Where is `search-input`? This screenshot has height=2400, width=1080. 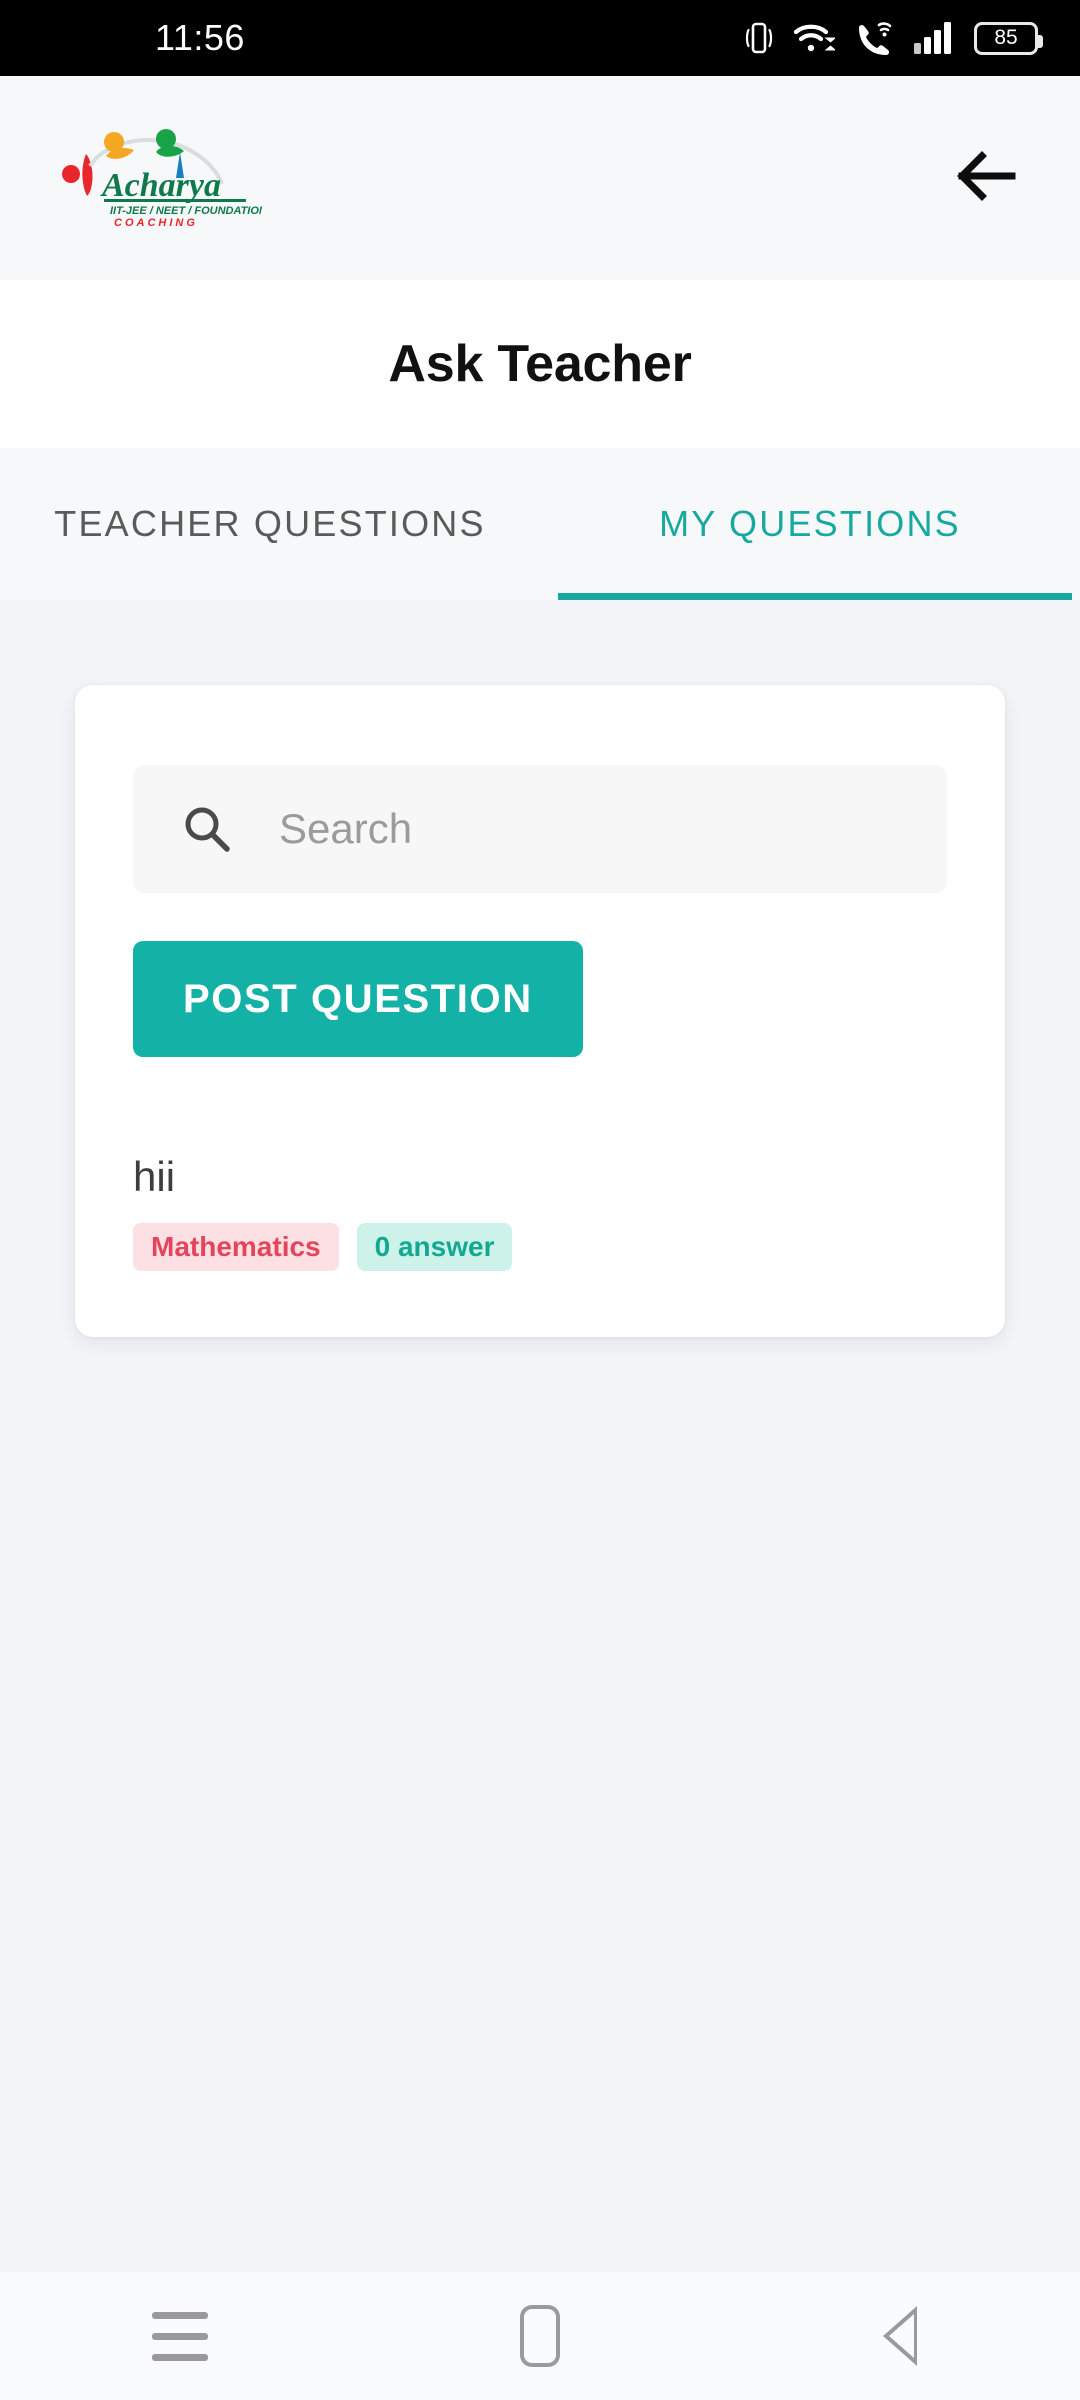 search-input is located at coordinates (559, 829).